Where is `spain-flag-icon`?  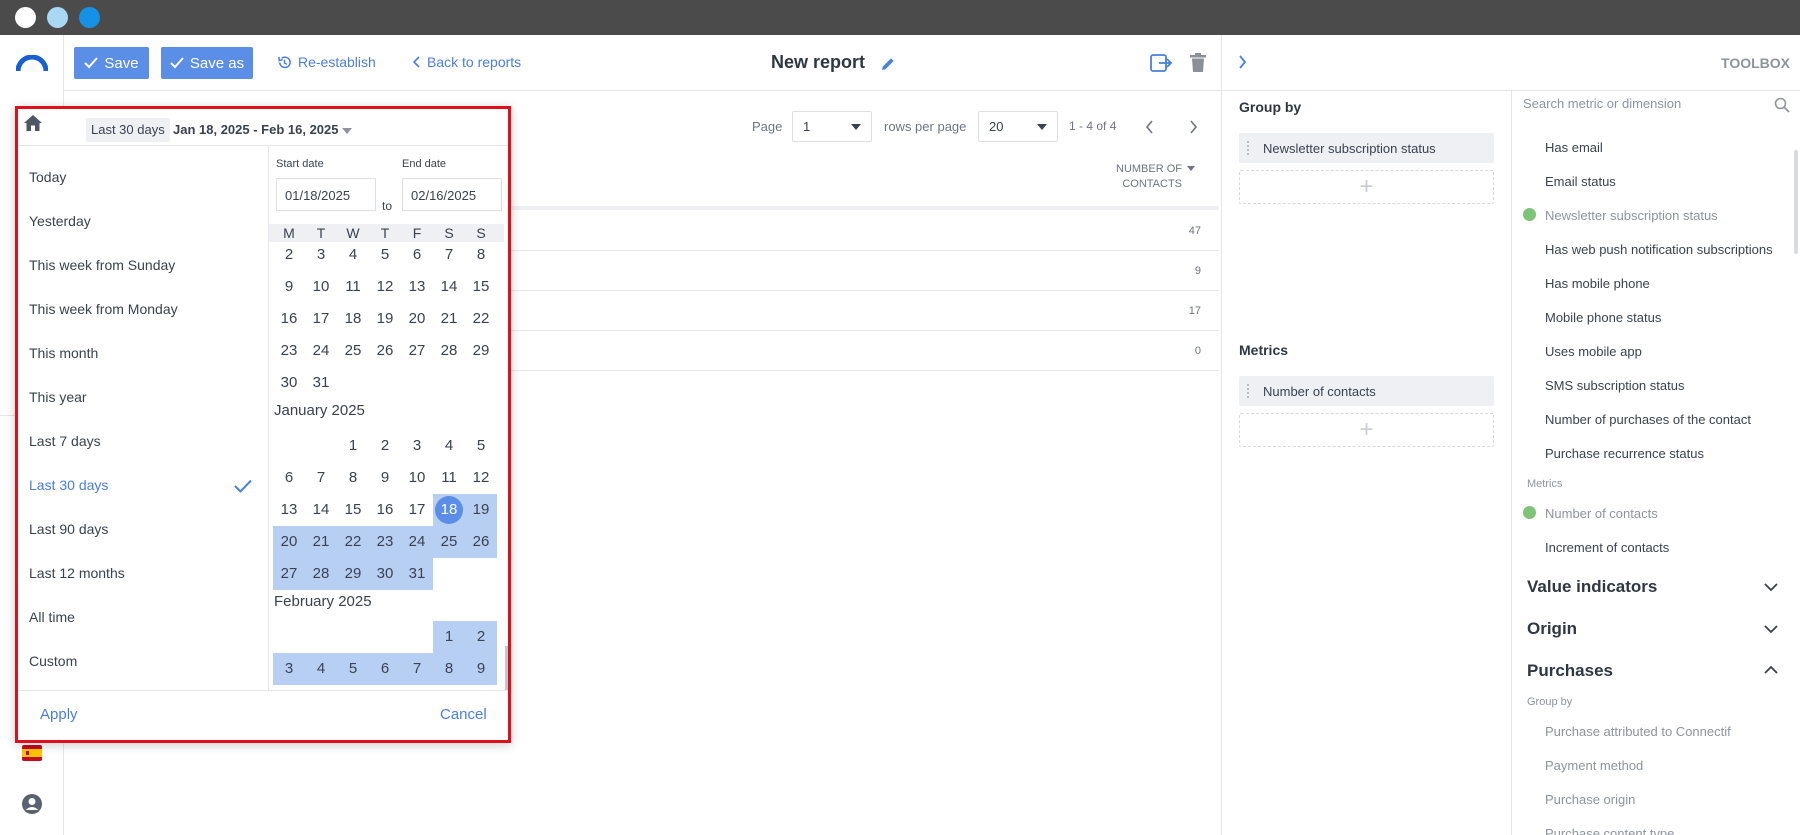
spain-flag-icon is located at coordinates (32, 753).